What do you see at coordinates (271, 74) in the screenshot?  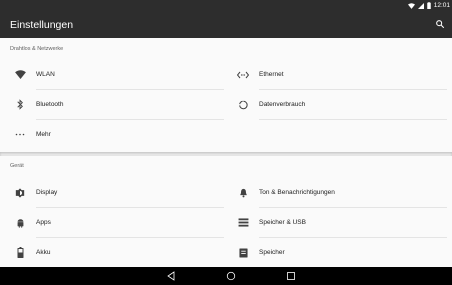 I see `settings-item-label: Ethernet` at bounding box center [271, 74].